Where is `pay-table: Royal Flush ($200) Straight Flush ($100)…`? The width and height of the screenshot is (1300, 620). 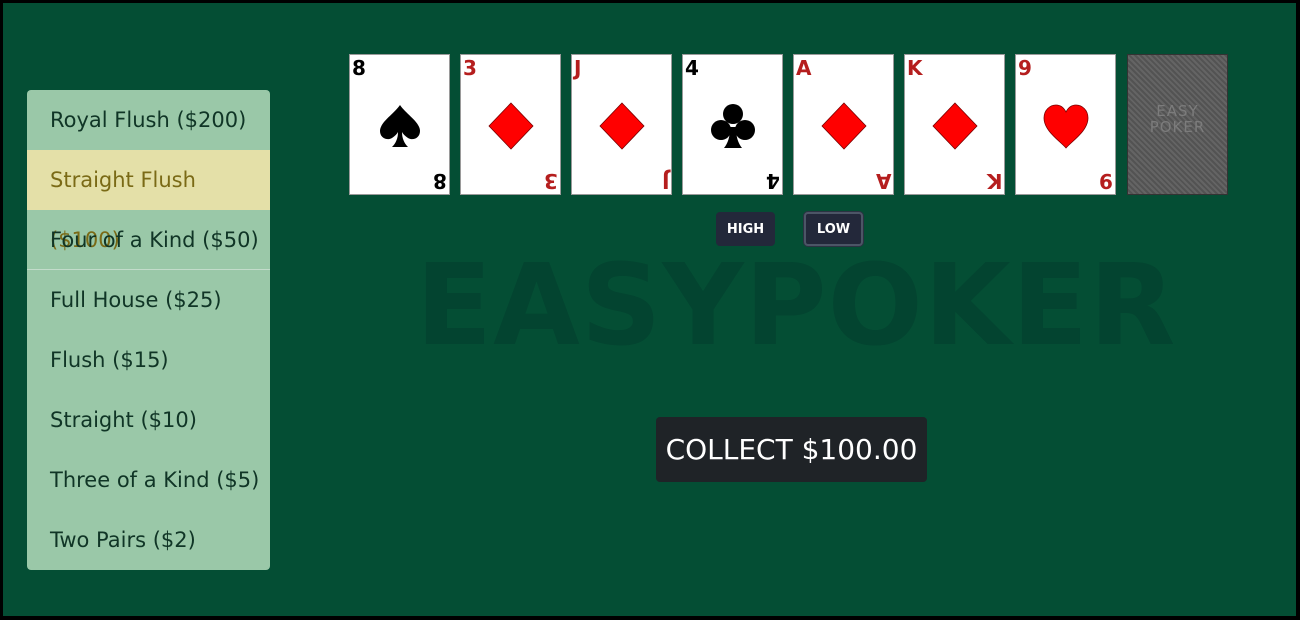 pay-table: Royal Flush ($200) Straight Flush ($100)… is located at coordinates (148, 330).